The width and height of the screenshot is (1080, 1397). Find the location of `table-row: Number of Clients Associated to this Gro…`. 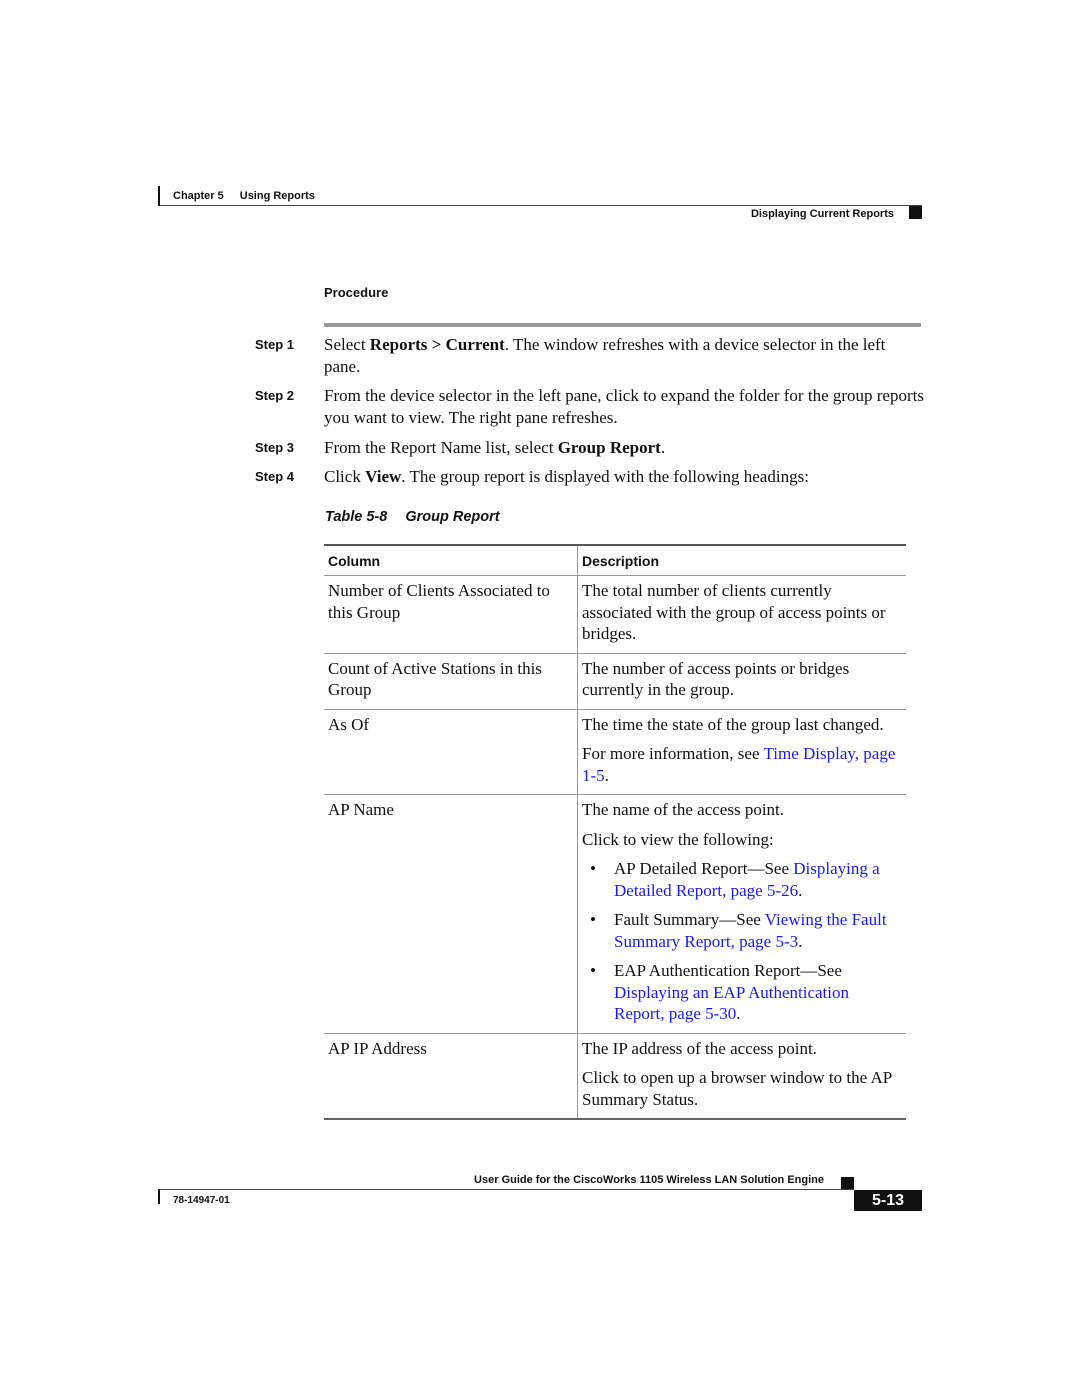

table-row: Number of Clients Associated to this Gro… is located at coordinates (615, 615).